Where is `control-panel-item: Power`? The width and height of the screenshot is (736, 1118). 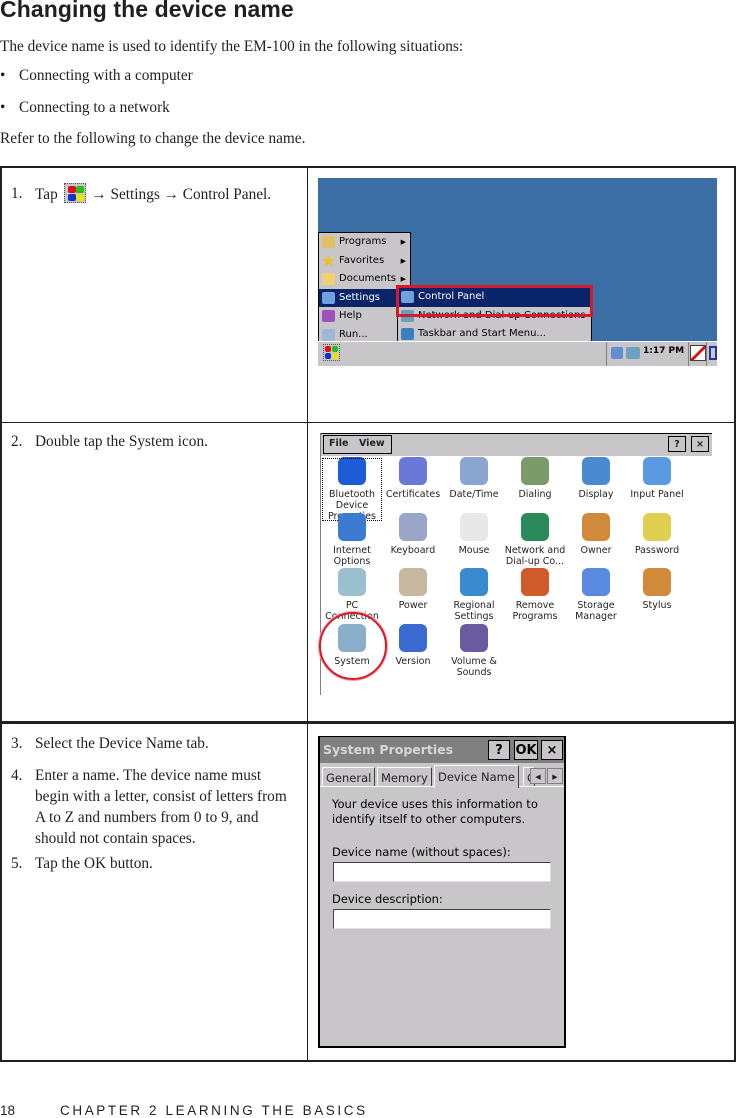 control-panel-item: Power is located at coordinates (413, 589).